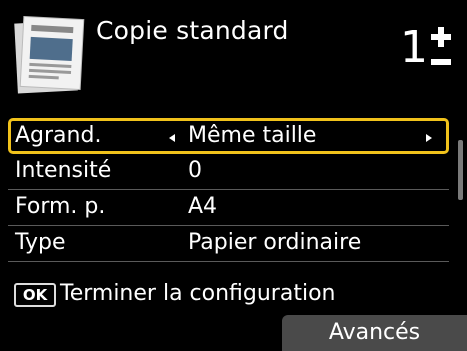 The height and width of the screenshot is (351, 467). What do you see at coordinates (192, 30) in the screenshot?
I see `page-title: Copie standard` at bounding box center [192, 30].